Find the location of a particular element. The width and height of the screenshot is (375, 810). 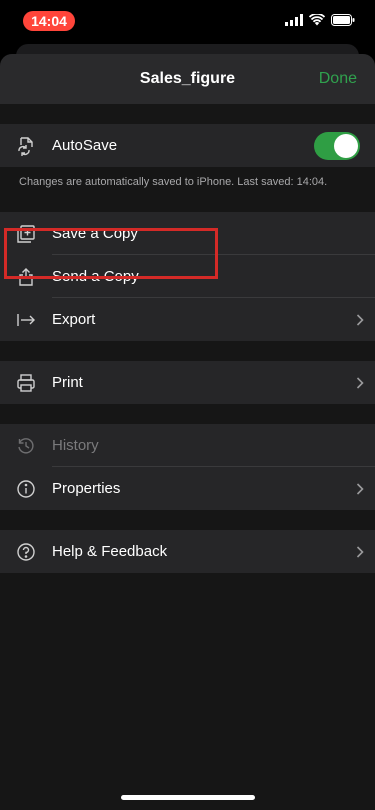

save-a-copy-row: Save a Copy is located at coordinates (187, 233).